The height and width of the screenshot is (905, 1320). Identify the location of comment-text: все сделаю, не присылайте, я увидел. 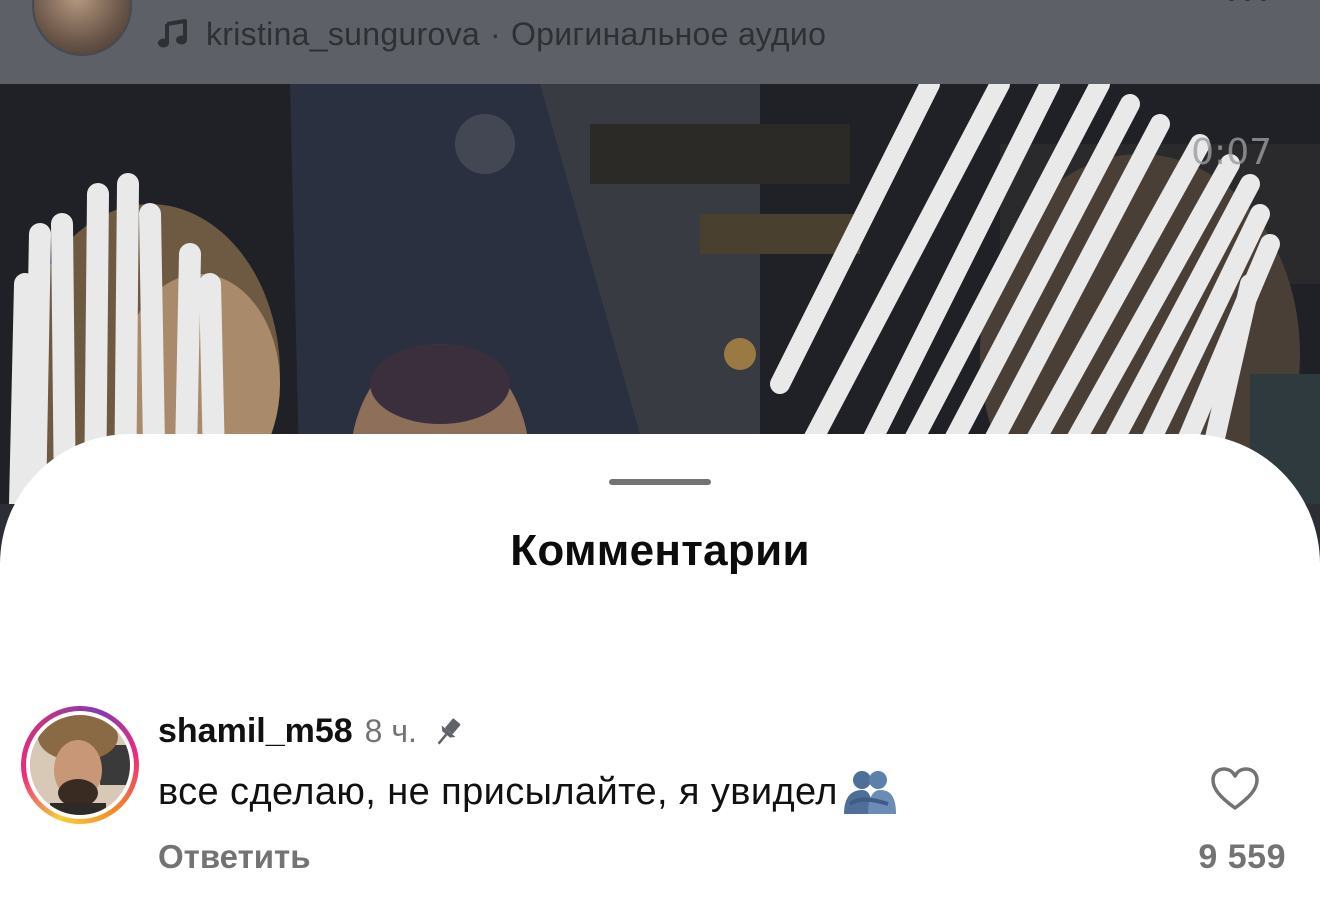
(529, 792).